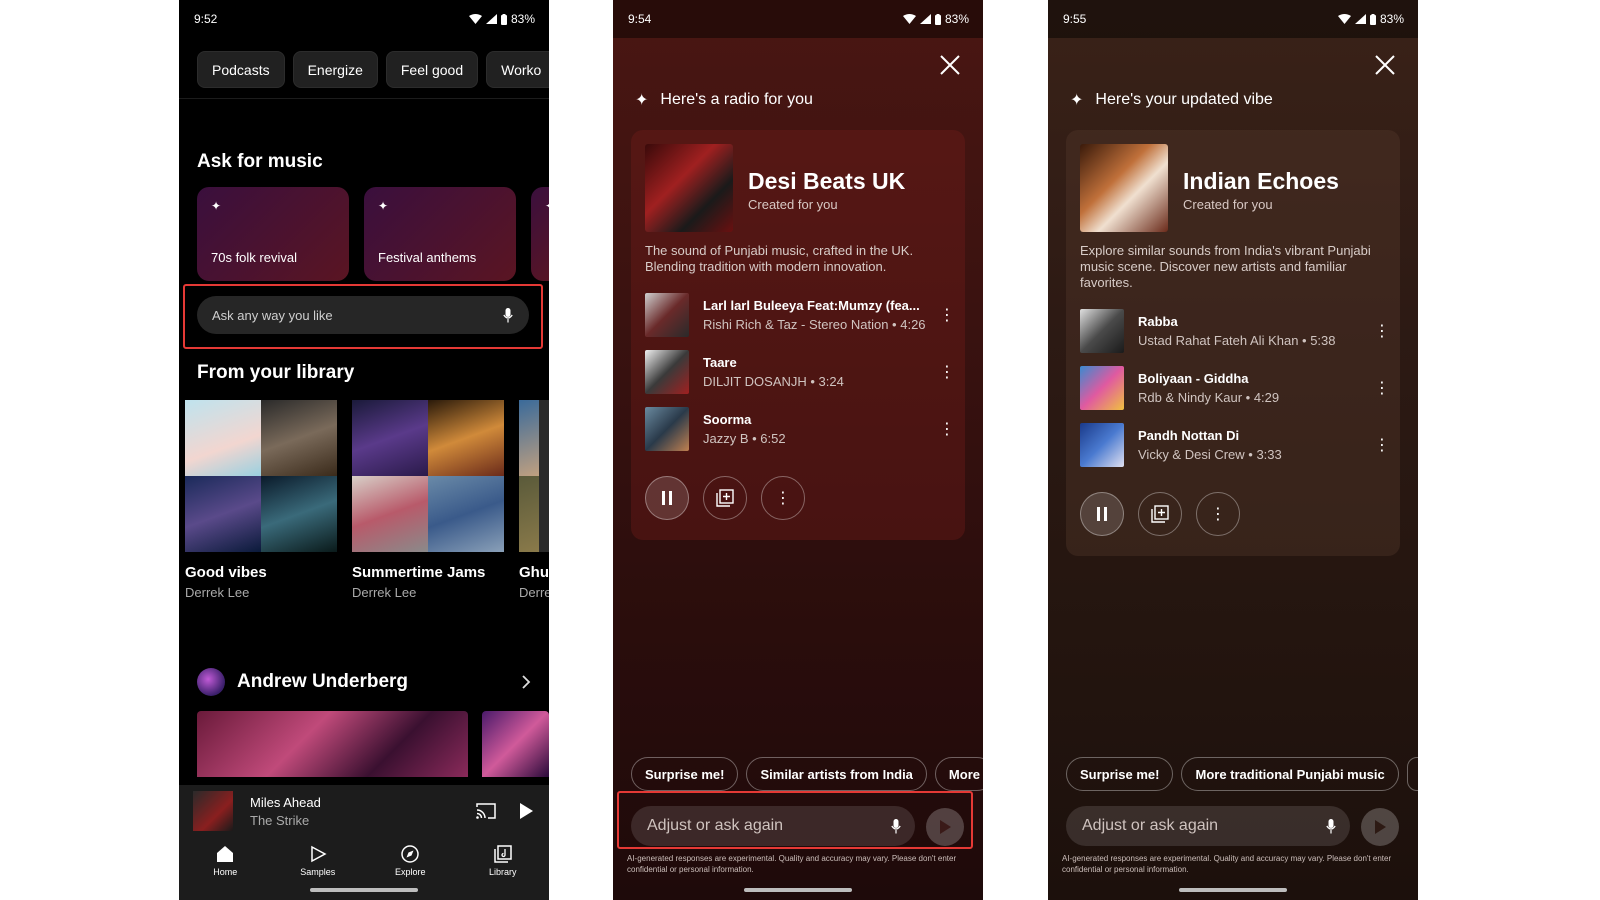 Image resolution: width=1600 pixels, height=900 pixels. What do you see at coordinates (526, 682) in the screenshot?
I see `chevron-right-icon` at bounding box center [526, 682].